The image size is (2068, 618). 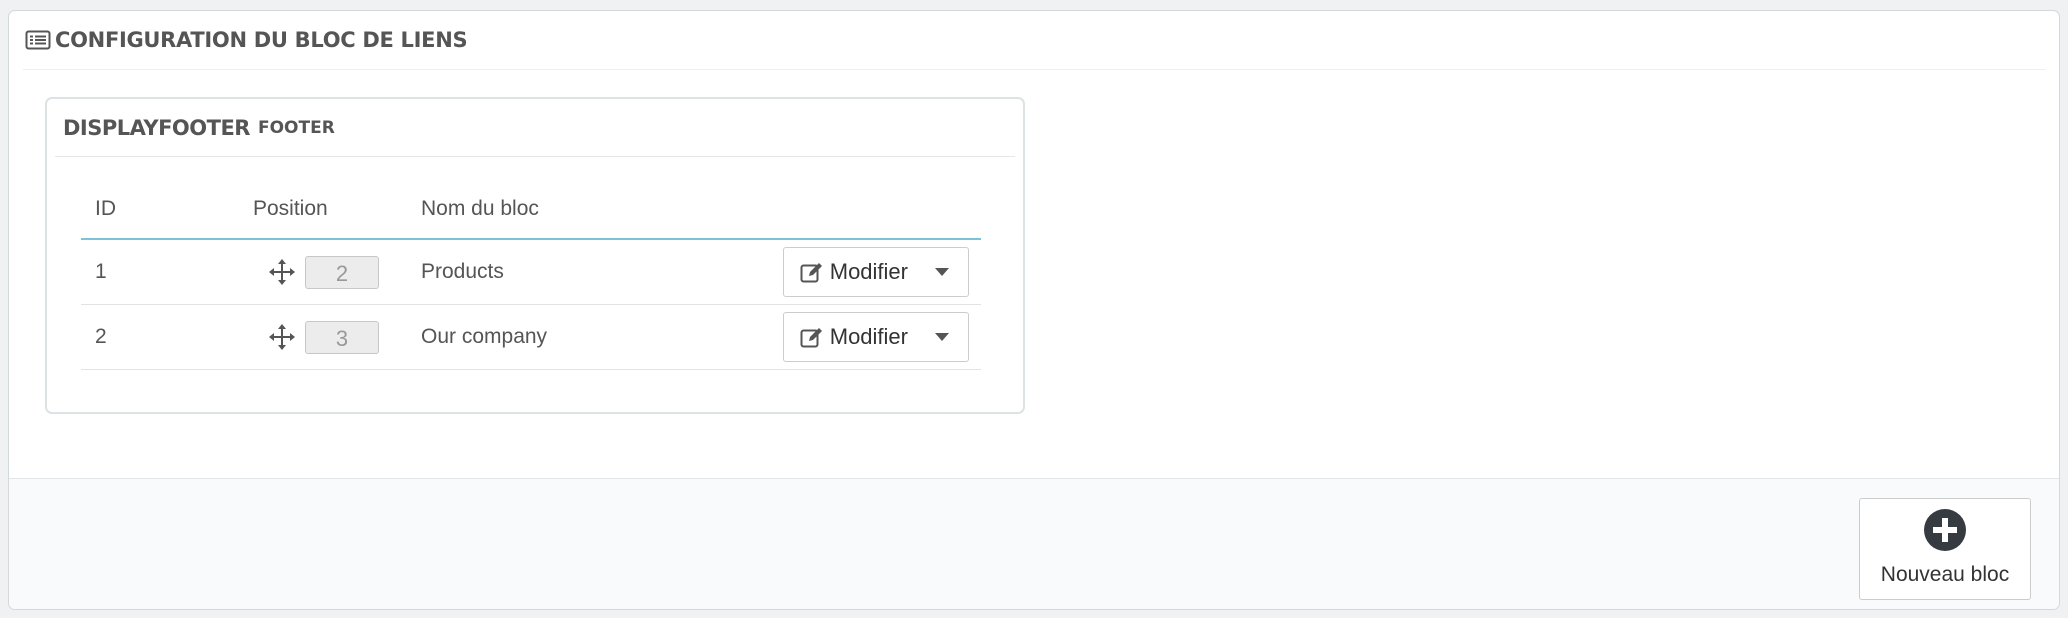 What do you see at coordinates (1945, 574) in the screenshot?
I see `new-block-label: Nouveau bloc` at bounding box center [1945, 574].